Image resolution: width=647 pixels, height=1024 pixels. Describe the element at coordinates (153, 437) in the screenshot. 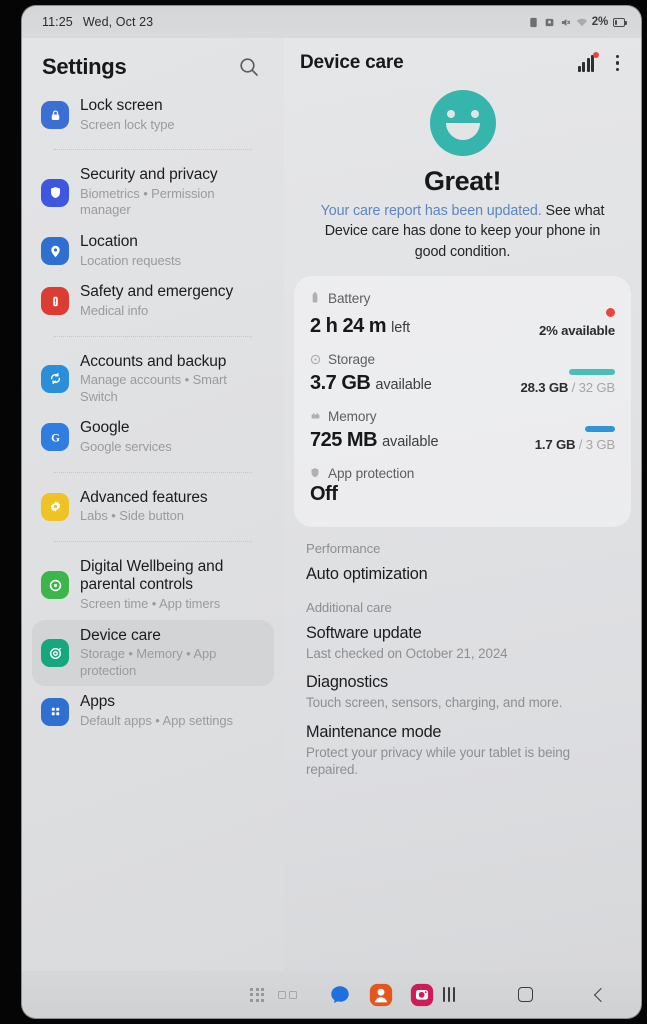

I see `sidebar-item-google: G Google Google services` at that location.